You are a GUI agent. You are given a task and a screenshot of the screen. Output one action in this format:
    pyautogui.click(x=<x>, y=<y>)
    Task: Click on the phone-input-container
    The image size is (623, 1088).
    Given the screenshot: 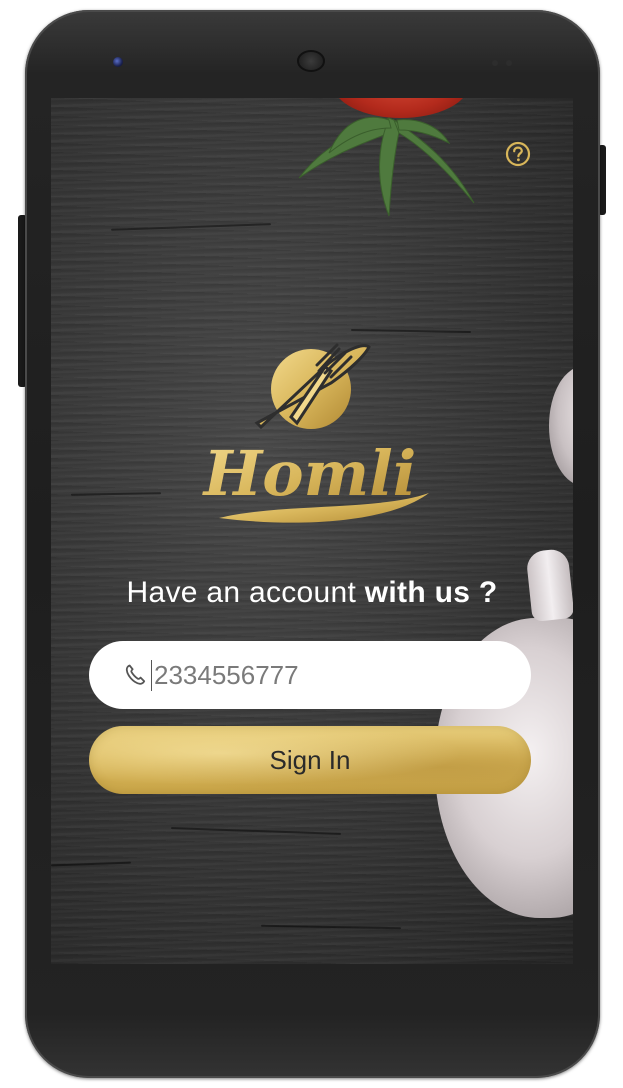 What is the action you would take?
    pyautogui.click(x=310, y=675)
    